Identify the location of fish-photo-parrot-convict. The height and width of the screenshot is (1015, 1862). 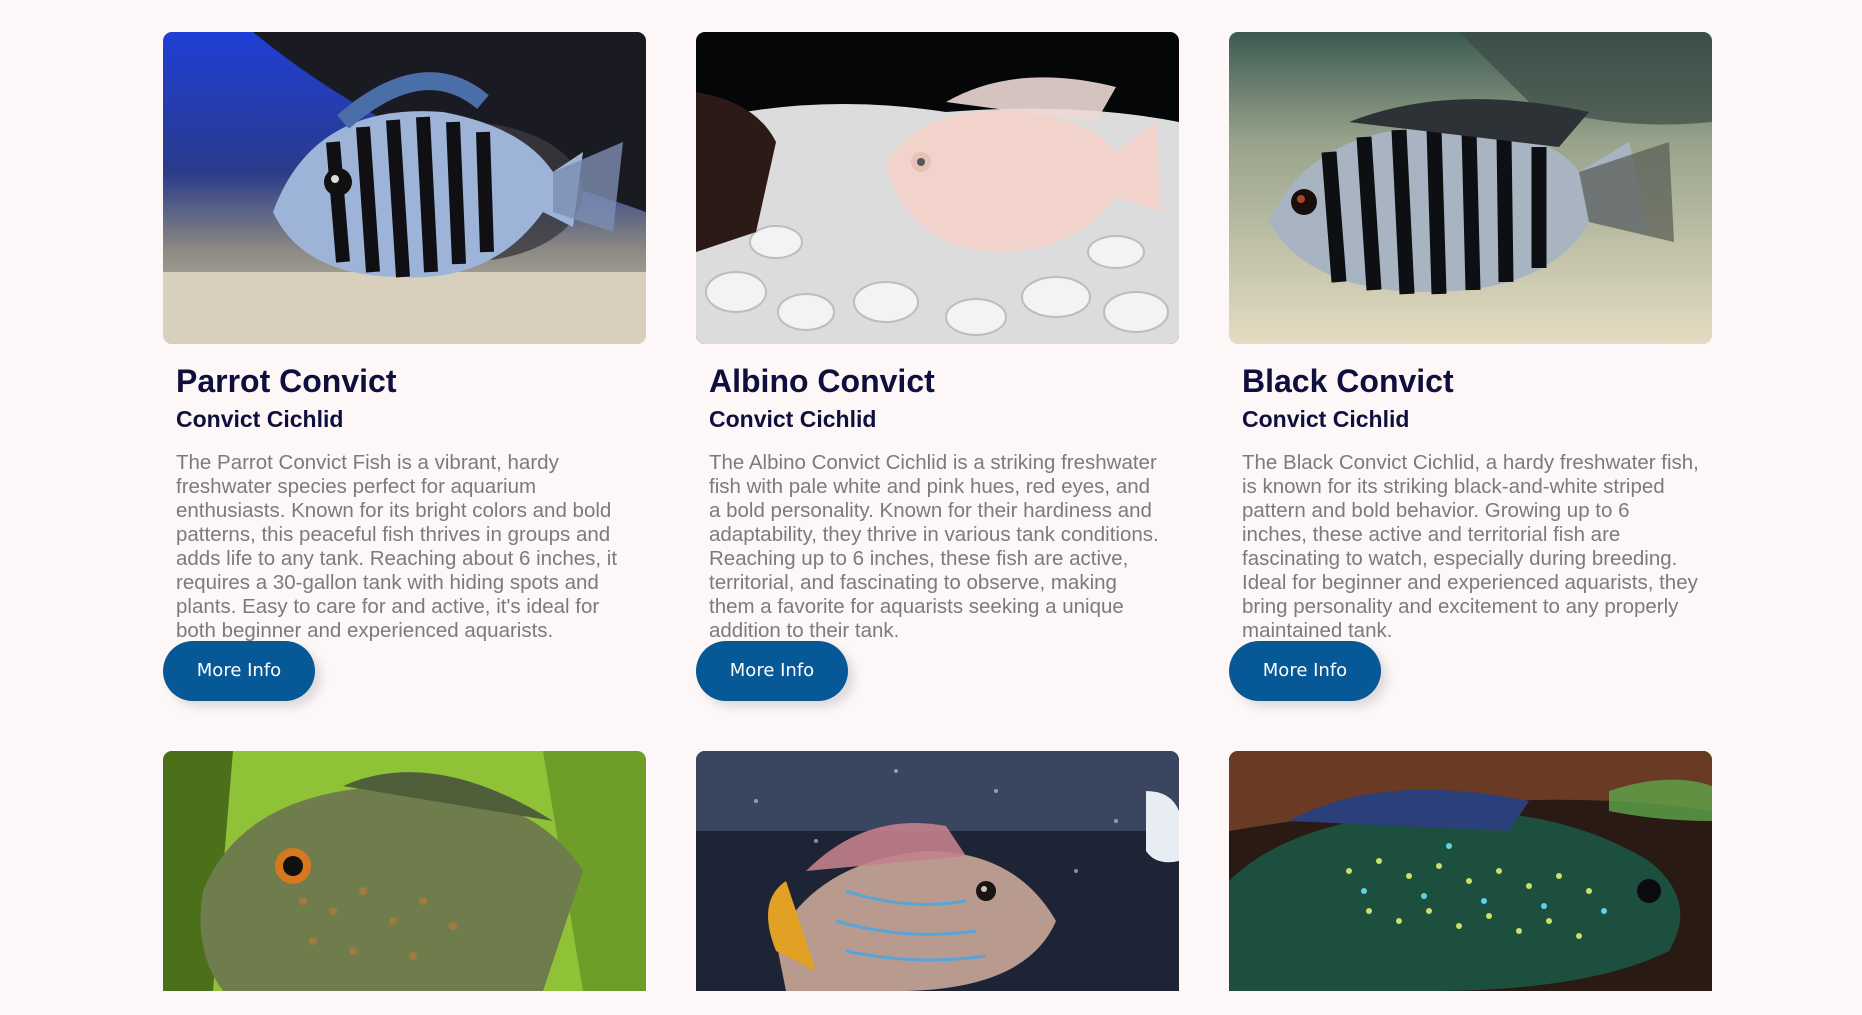
(404, 188).